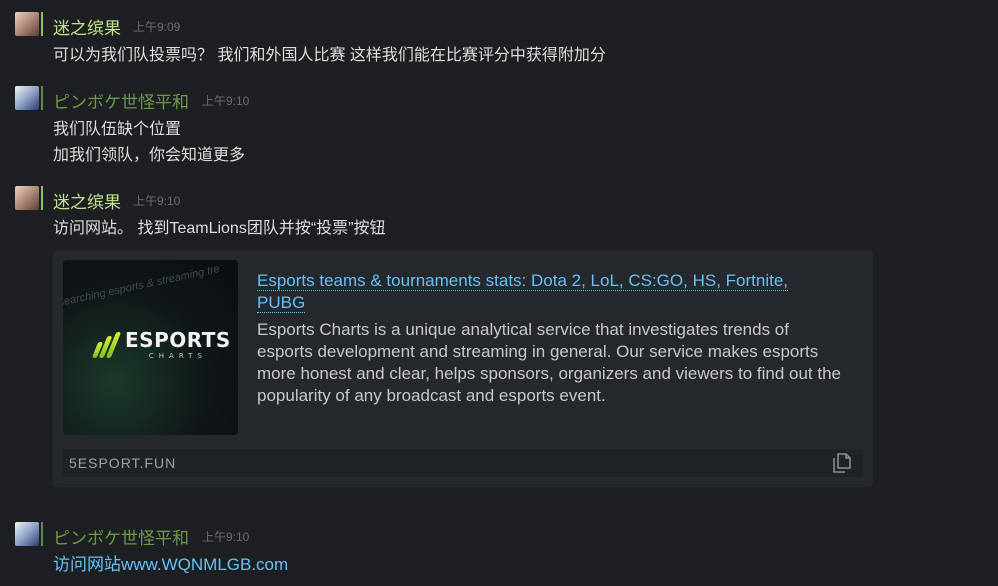 The image size is (998, 586). Describe the element at coordinates (842, 463) in the screenshot. I see `copy-icon` at that location.